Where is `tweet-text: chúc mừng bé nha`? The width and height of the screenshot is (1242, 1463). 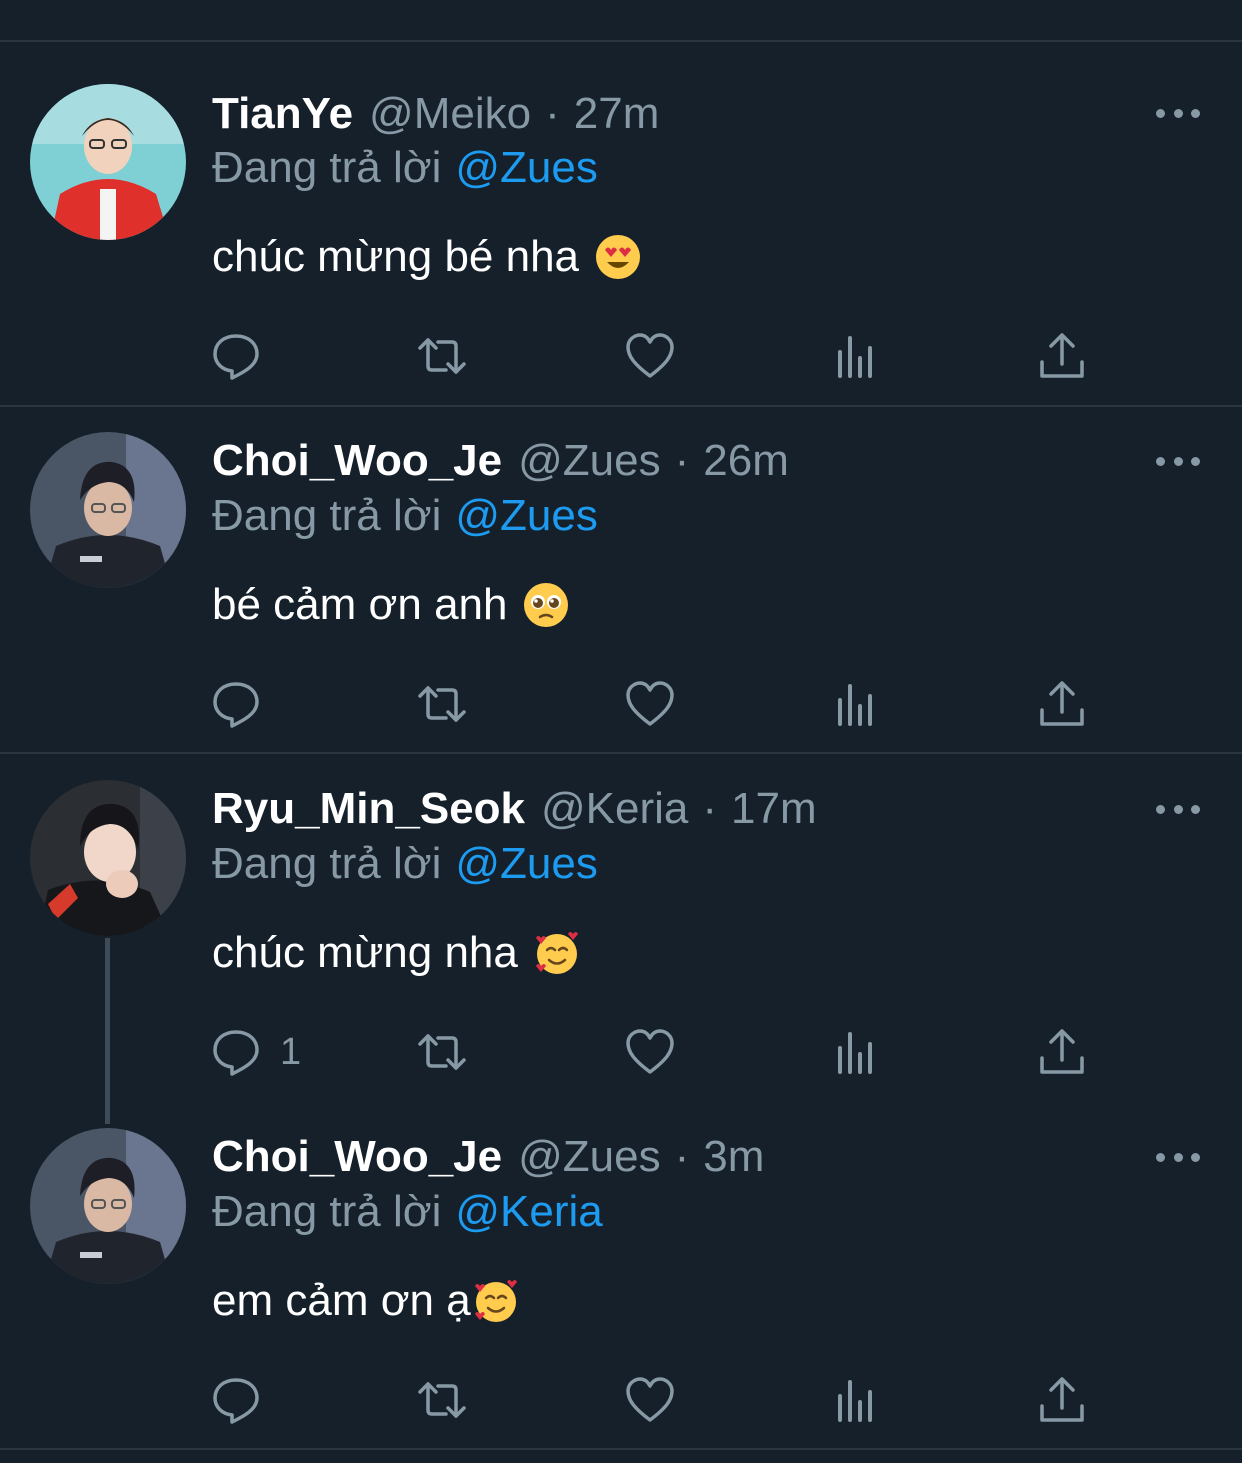
tweet-text: chúc mừng bé nha is located at coordinates (426, 257).